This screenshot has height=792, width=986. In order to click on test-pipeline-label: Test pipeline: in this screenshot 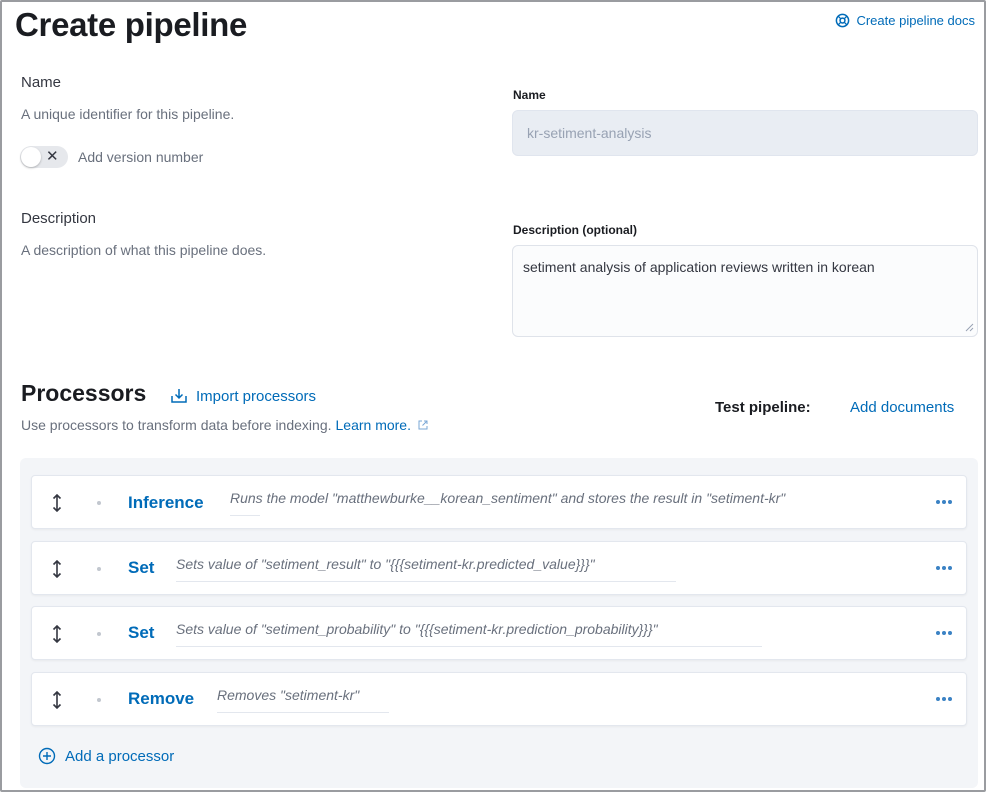, I will do `click(763, 407)`.